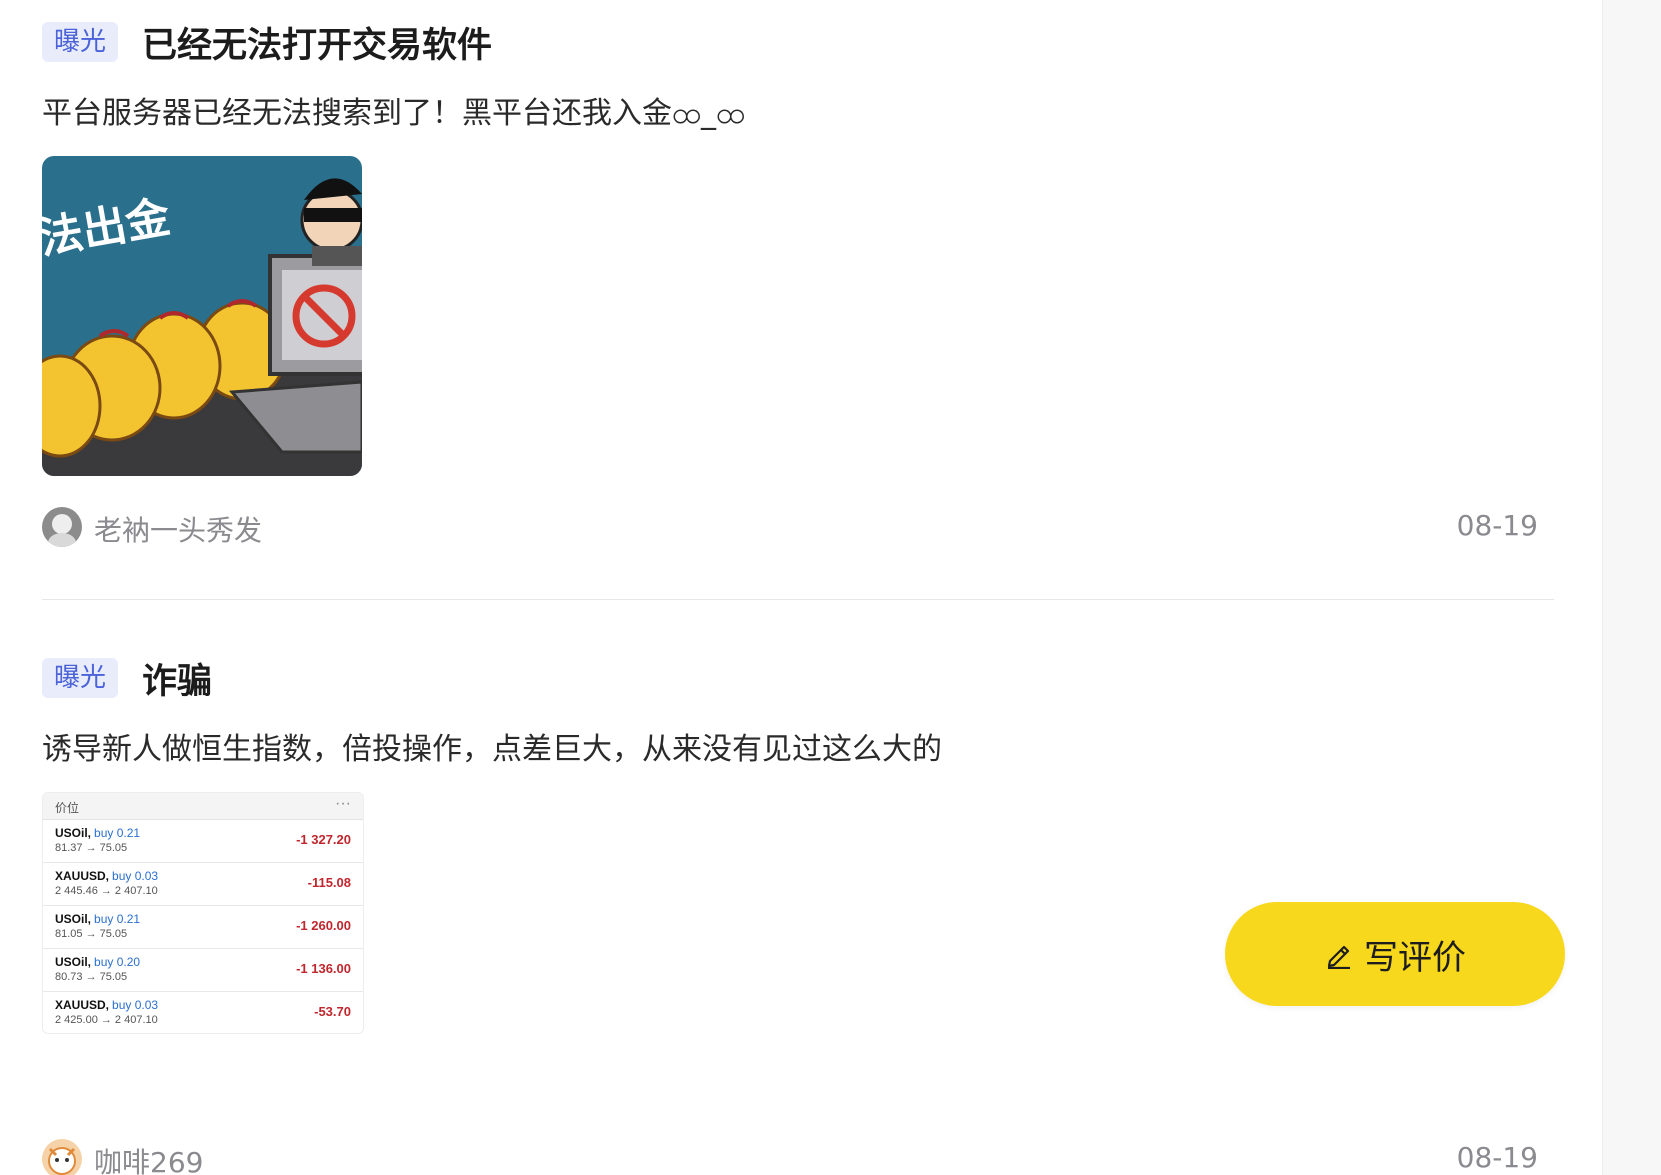 This screenshot has width=1661, height=1175. I want to click on trade-side: buy 0.20, so click(117, 962).